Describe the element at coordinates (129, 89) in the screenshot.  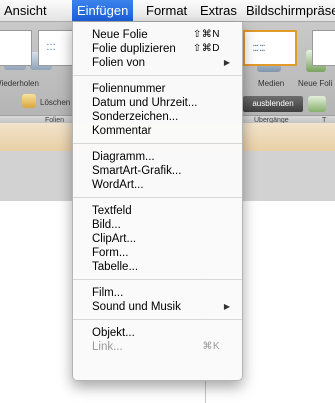
I see `menu-item-label: Foliennummer` at that location.